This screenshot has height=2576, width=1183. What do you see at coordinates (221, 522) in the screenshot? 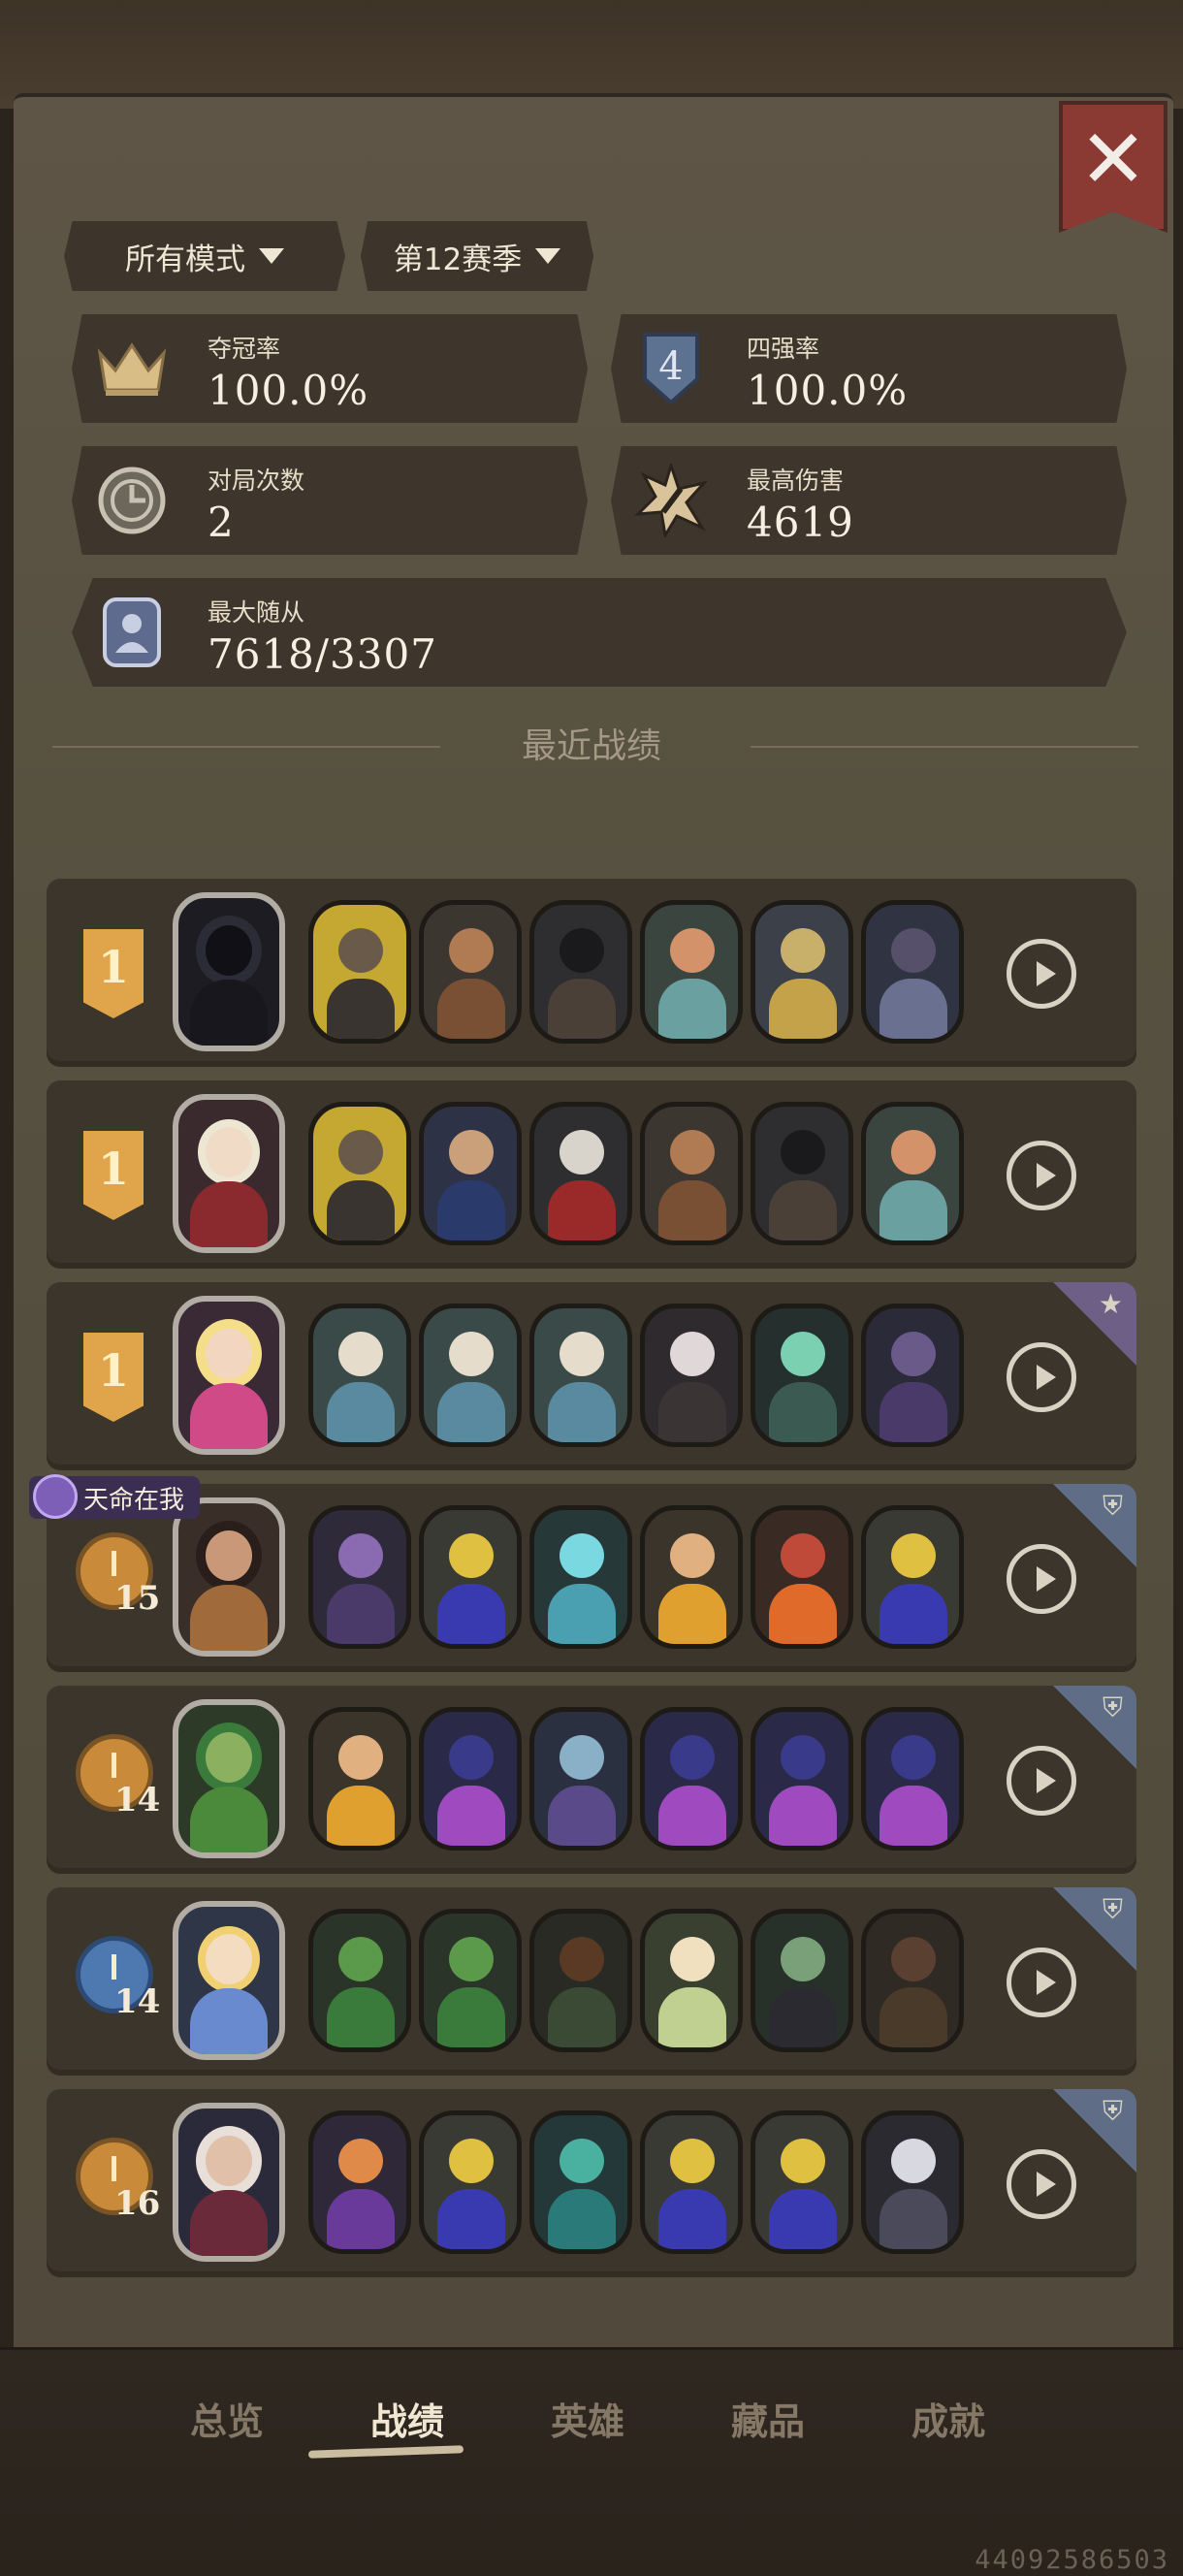
I see `stat-value: 2` at bounding box center [221, 522].